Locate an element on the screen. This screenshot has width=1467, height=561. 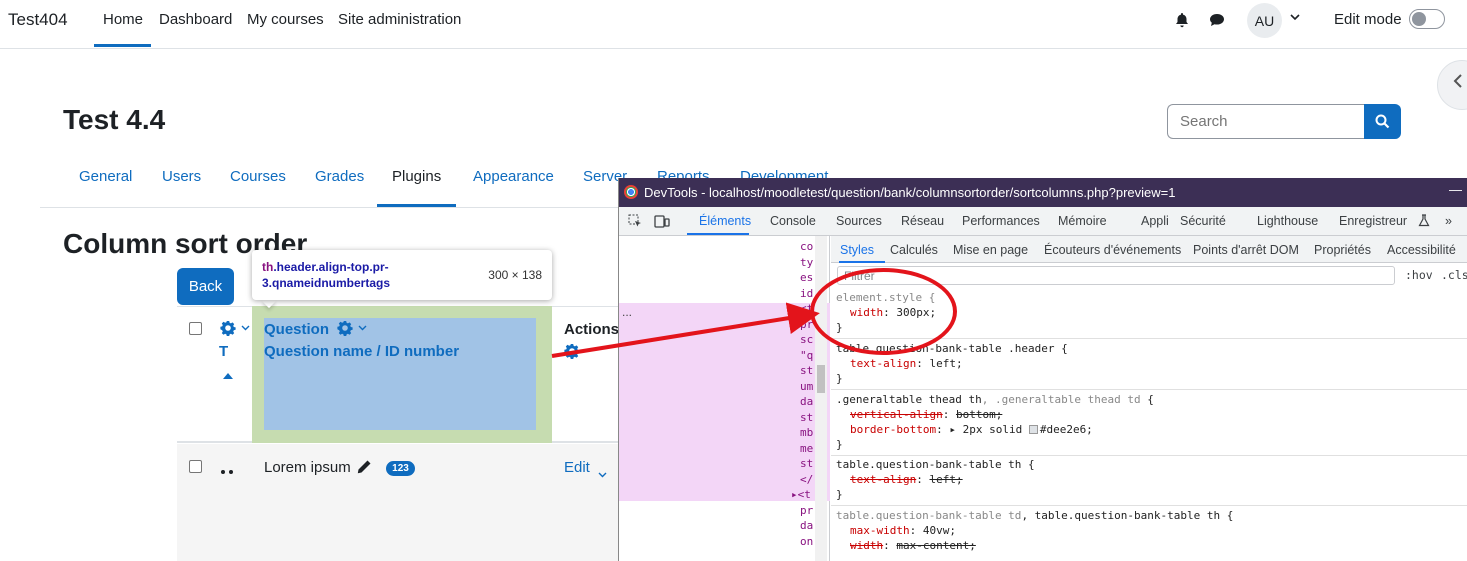
nav-dashboard: Dashboard is located at coordinates (195, 19).